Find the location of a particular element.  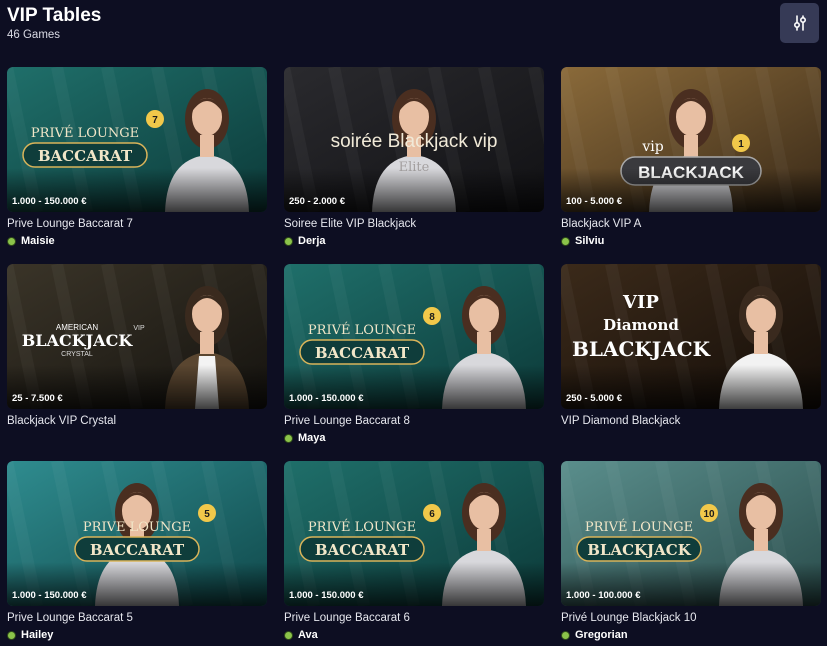

thumbnail-art: VIP Diamond BLACKJACK is located at coordinates (691, 336).